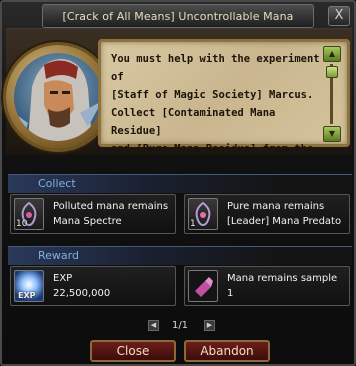 This screenshot has height=366, width=356. What do you see at coordinates (22, 224) in the screenshot?
I see `item-count: 10` at bounding box center [22, 224].